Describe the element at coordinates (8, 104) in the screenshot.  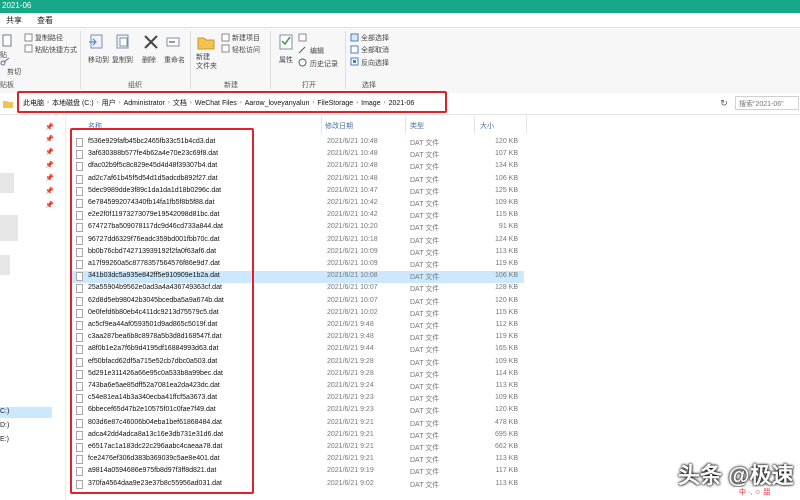
I see `folder-icon` at that location.